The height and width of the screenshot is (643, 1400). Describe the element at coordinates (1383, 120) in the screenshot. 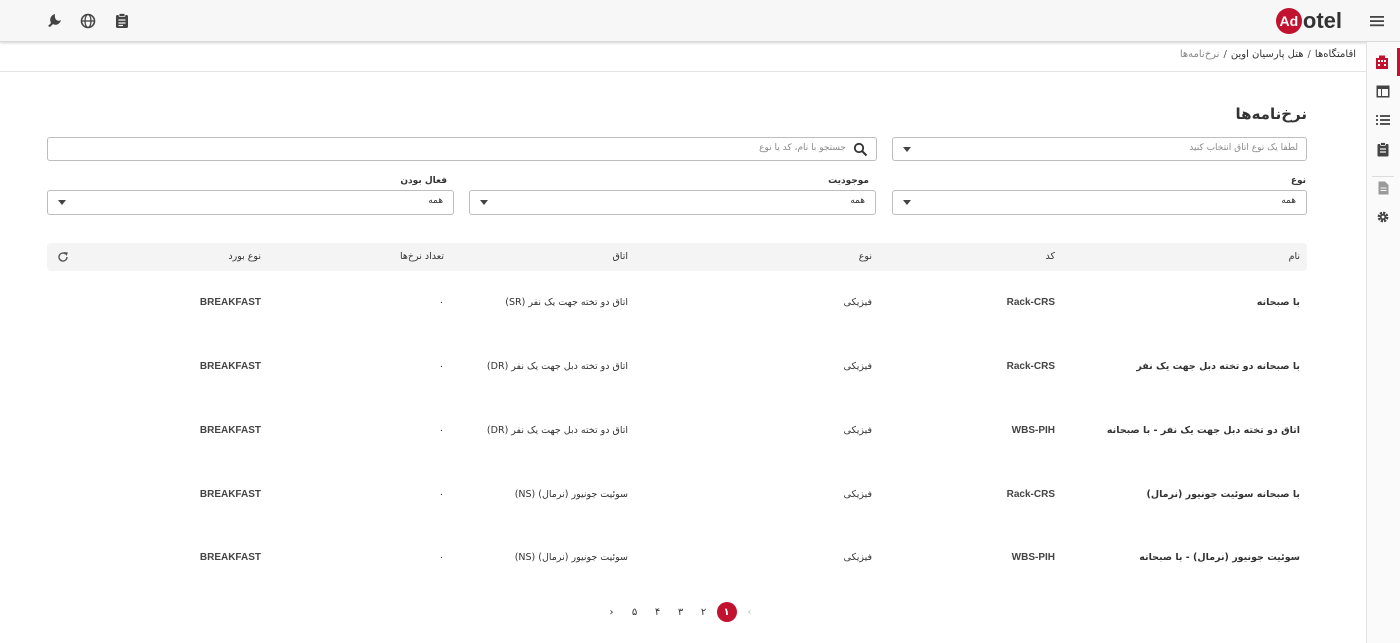

I see `list-icon` at that location.